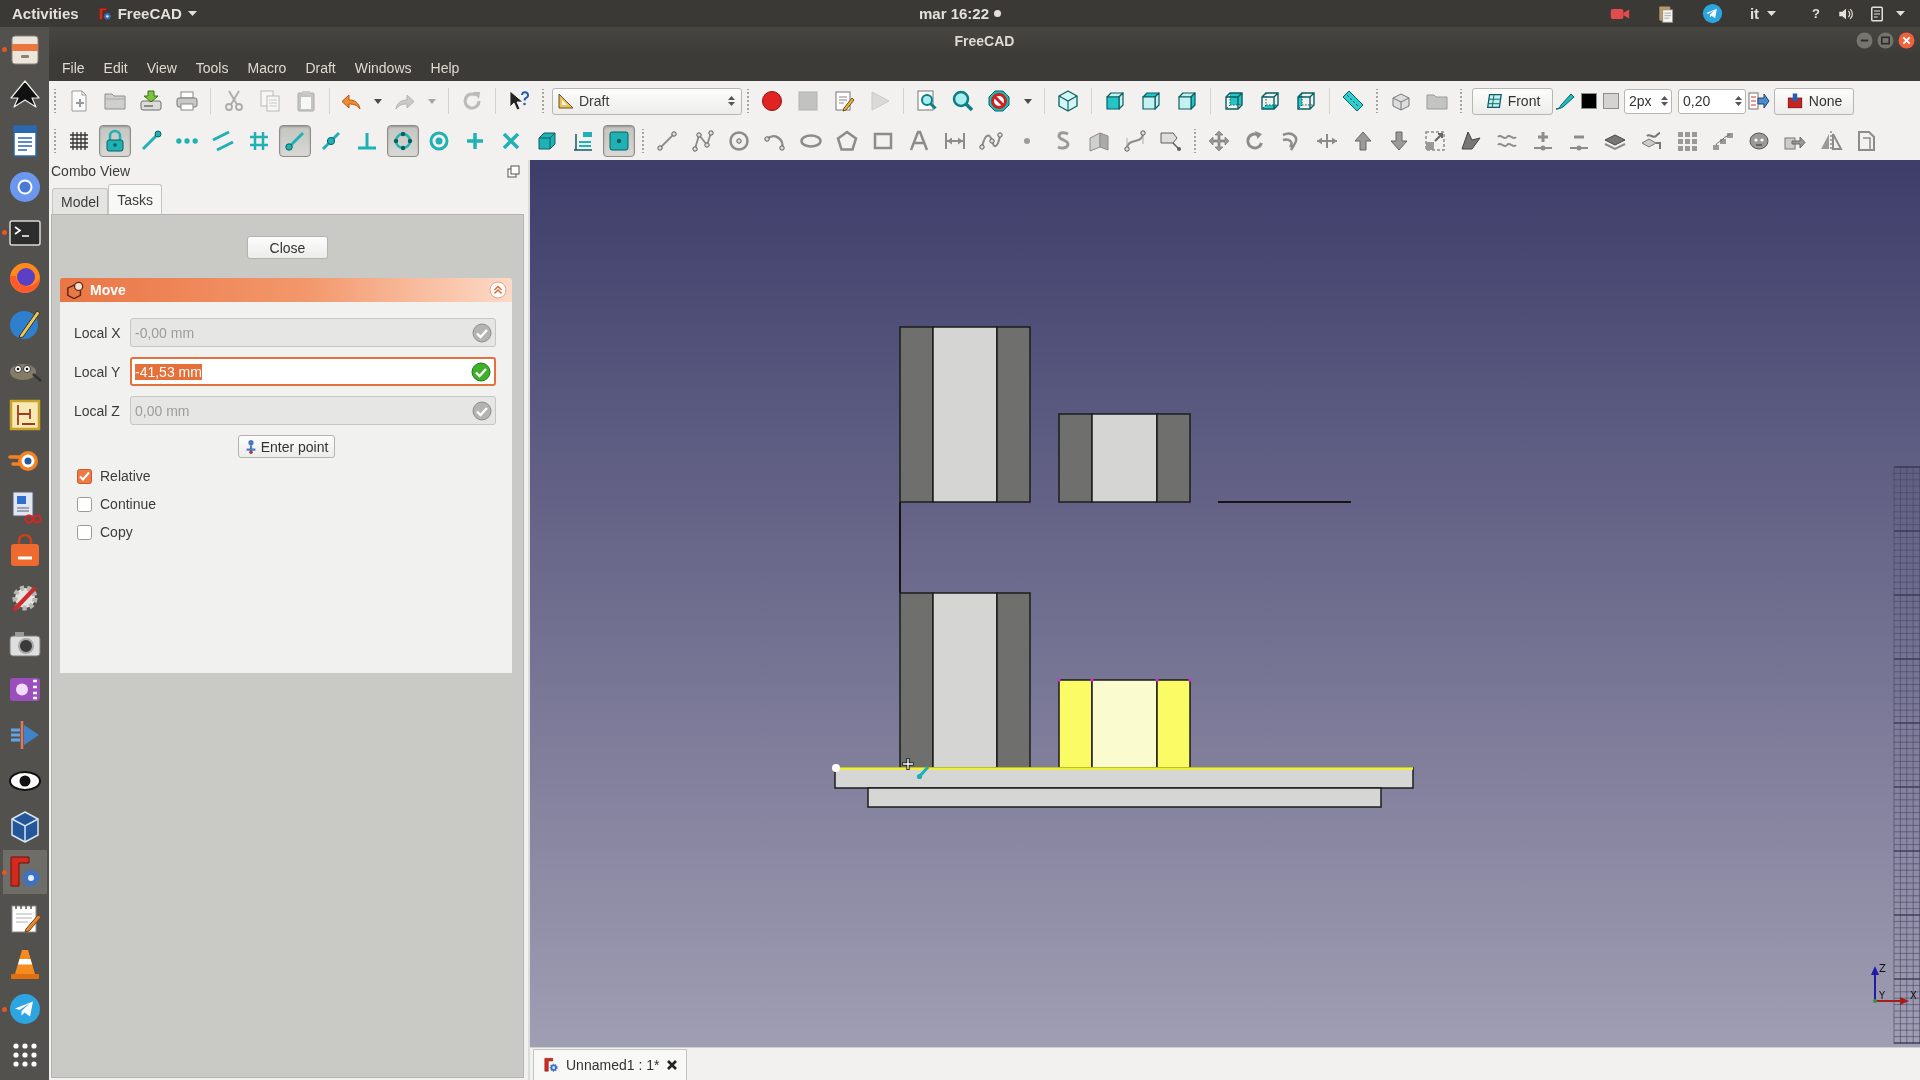  I want to click on grid-plane-icon, so click(1493, 101).